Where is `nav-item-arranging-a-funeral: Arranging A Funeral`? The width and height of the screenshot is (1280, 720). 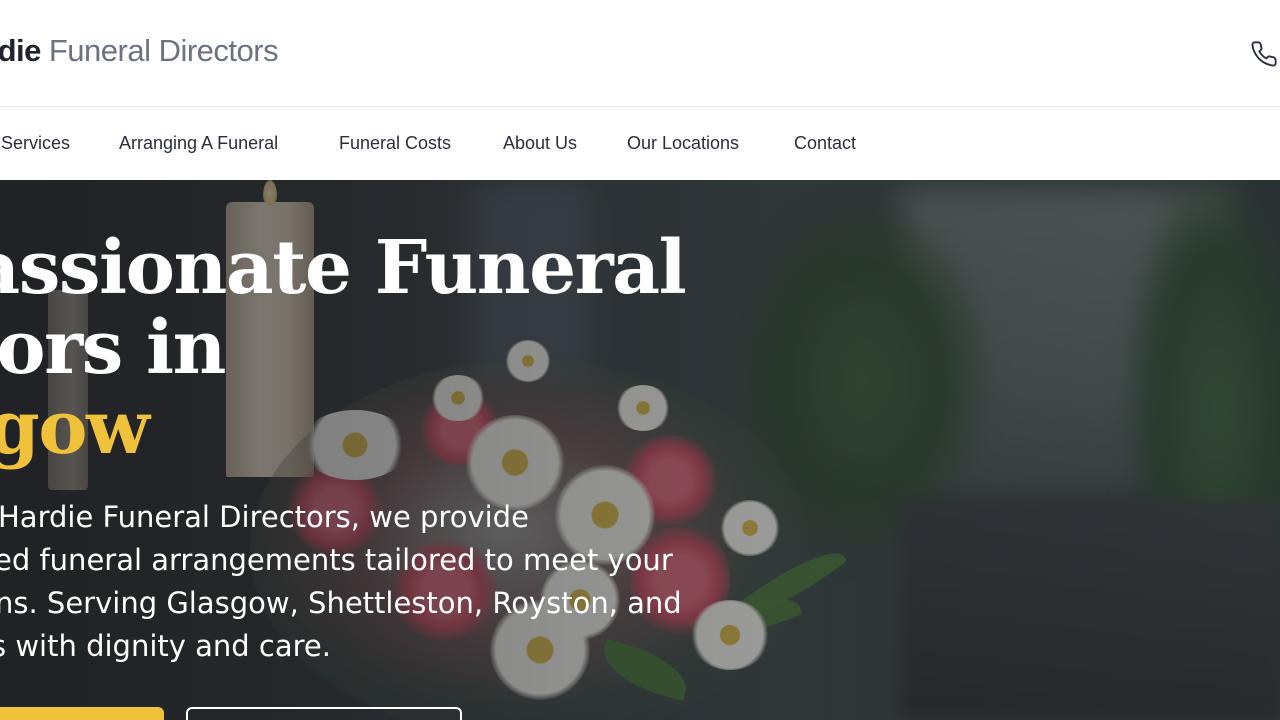 nav-item-arranging-a-funeral: Arranging A Funeral is located at coordinates (198, 143).